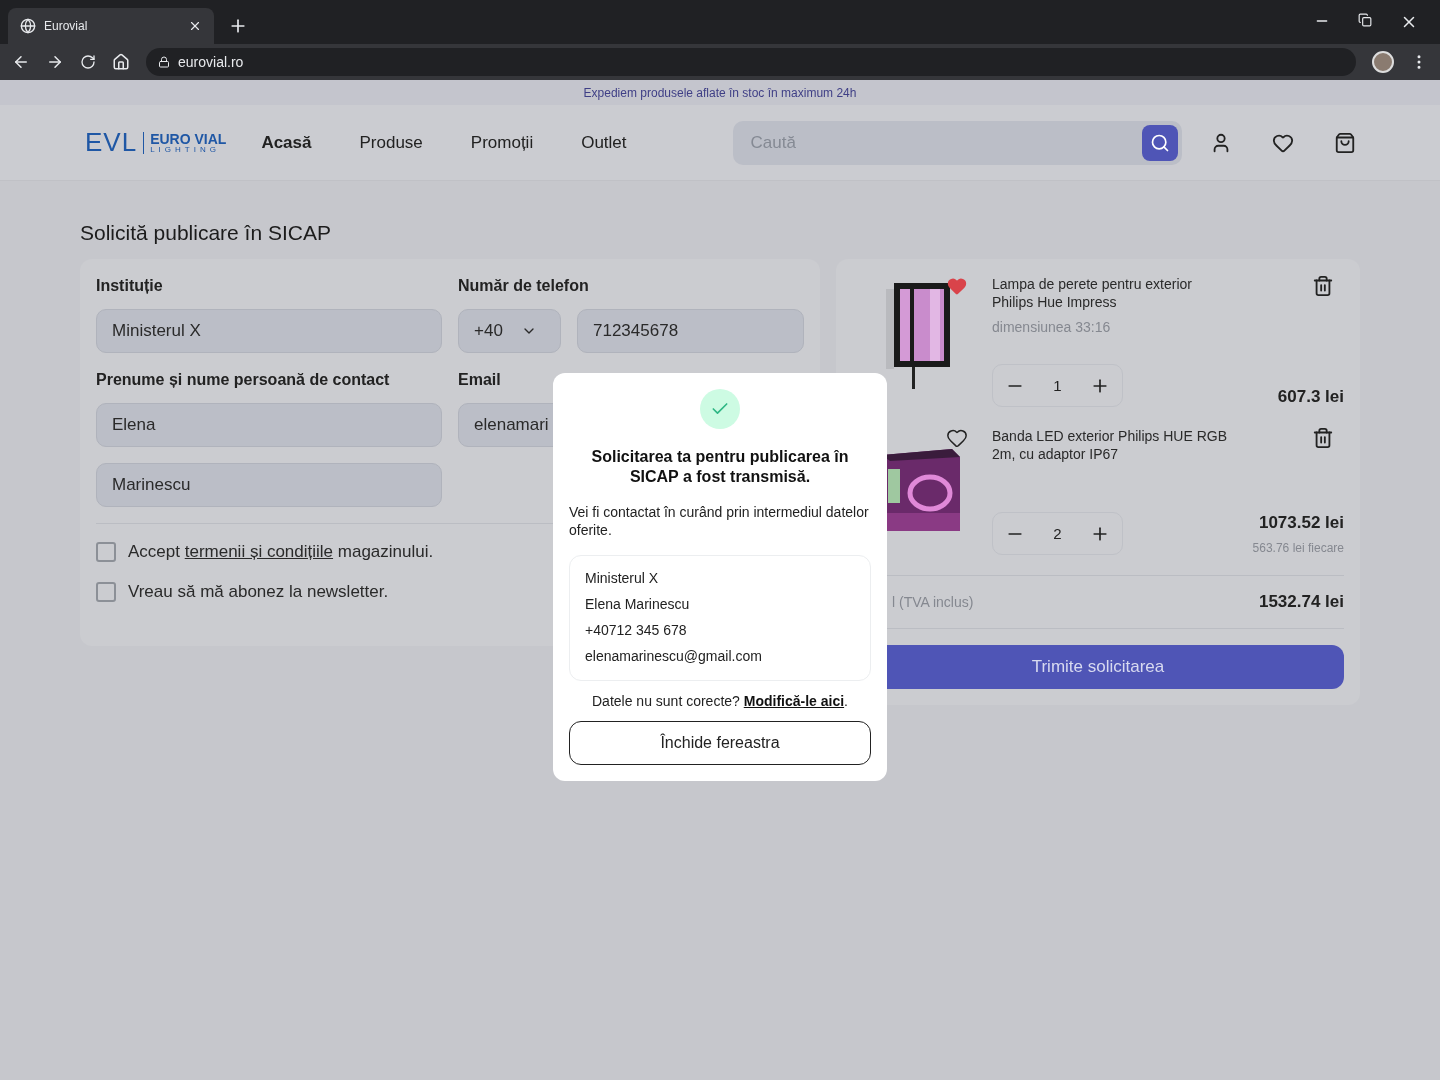 The image size is (1440, 1080). What do you see at coordinates (211, 62) in the screenshot?
I see `url-text: eurovial.ro` at bounding box center [211, 62].